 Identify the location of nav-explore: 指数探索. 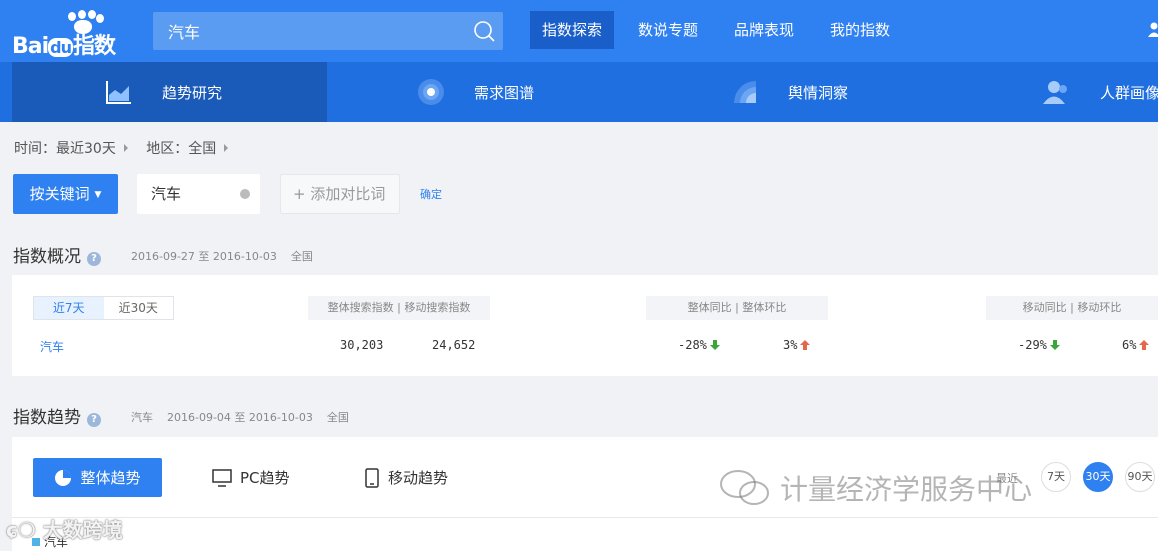
(572, 30).